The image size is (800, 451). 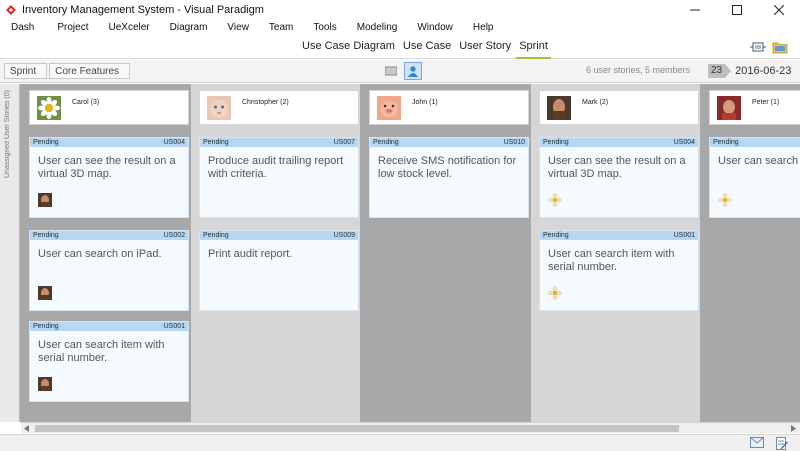 What do you see at coordinates (238, 27) in the screenshot?
I see `menu-view: View` at bounding box center [238, 27].